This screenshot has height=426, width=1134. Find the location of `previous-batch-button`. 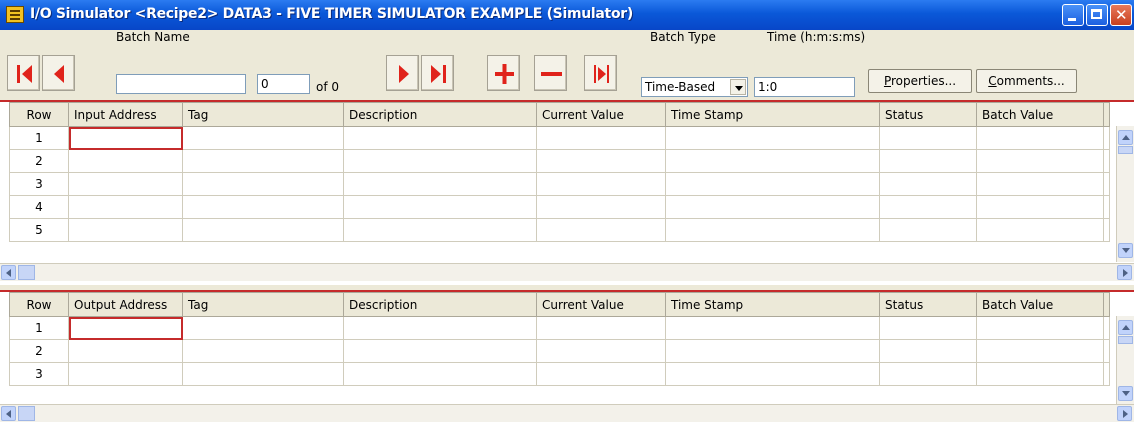

previous-batch-button is located at coordinates (58, 73).